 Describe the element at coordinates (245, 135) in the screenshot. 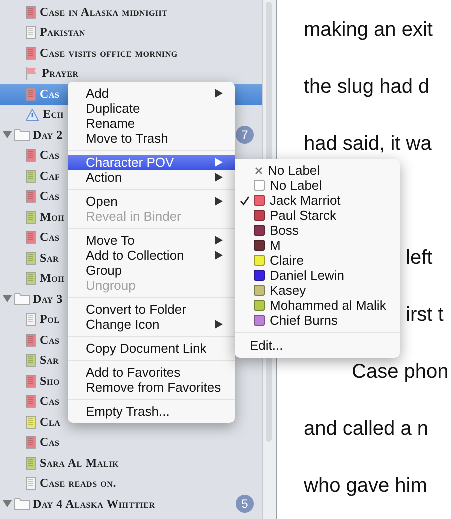

I see `count-badge: 7` at that location.